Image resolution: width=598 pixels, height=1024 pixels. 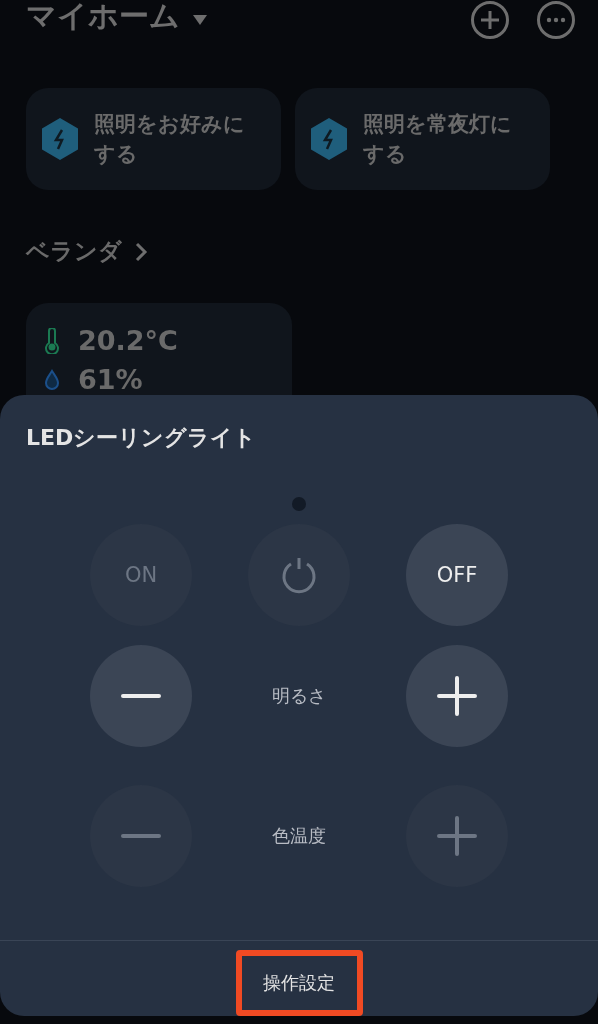 What do you see at coordinates (52, 379) in the screenshot?
I see `droplet-icon` at bounding box center [52, 379].